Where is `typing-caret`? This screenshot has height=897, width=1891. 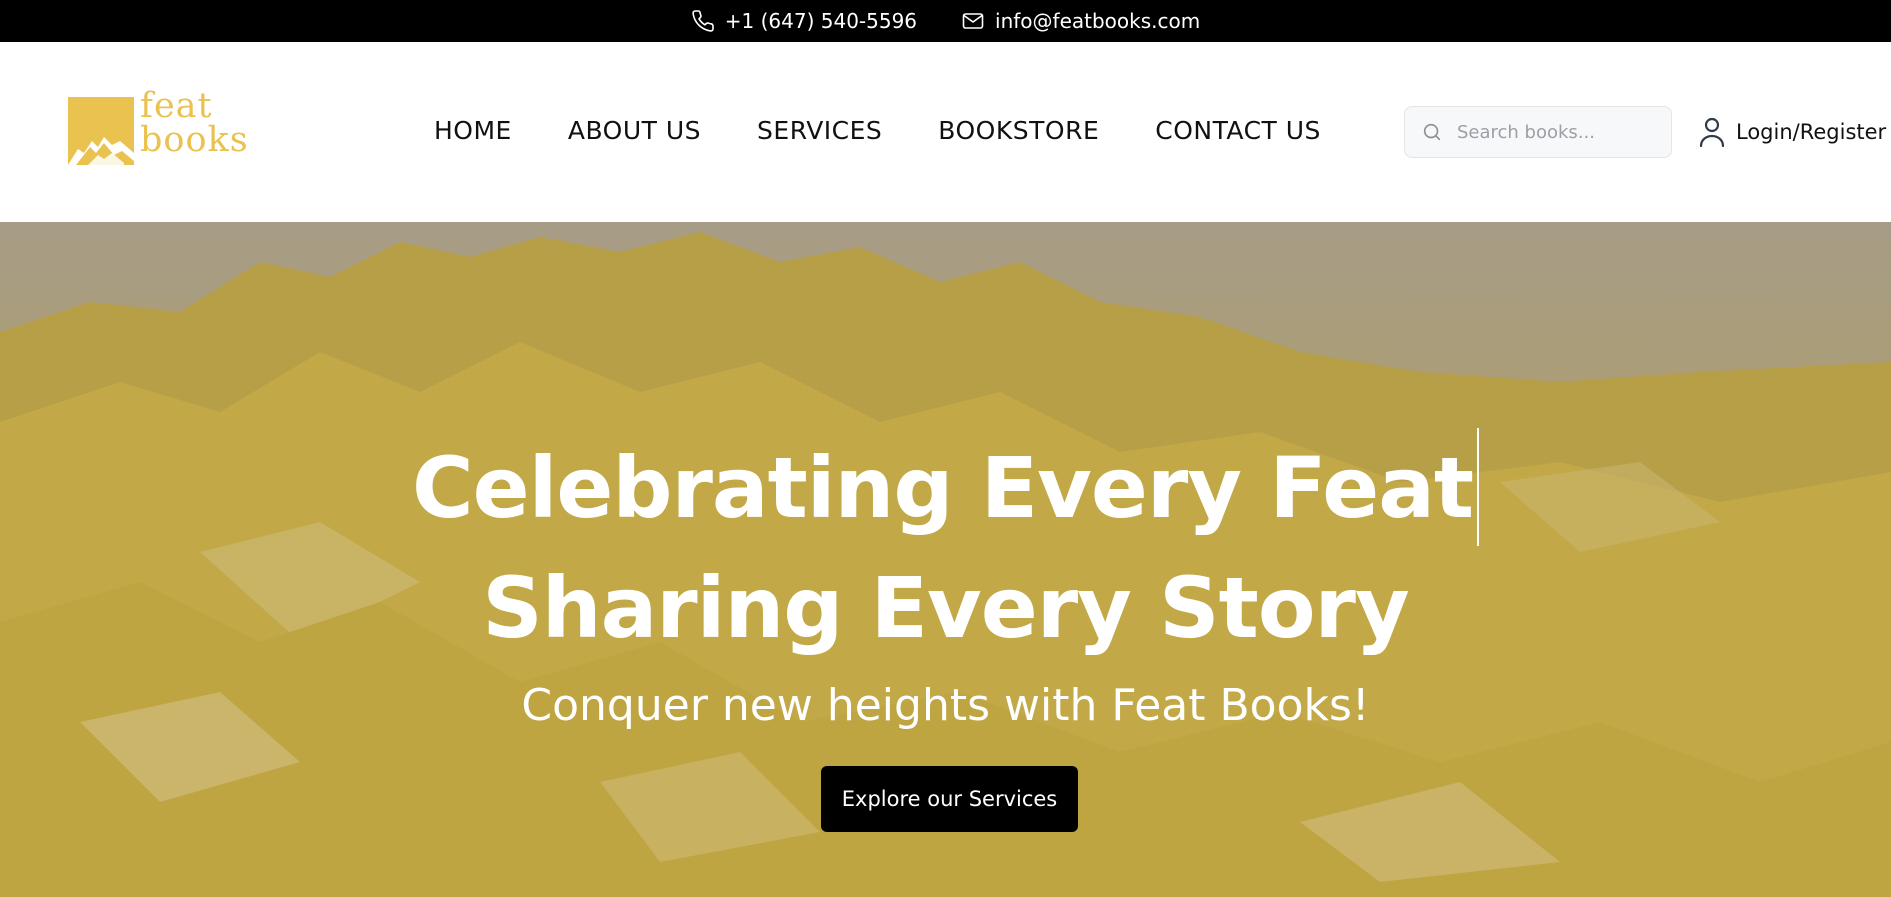
typing-caret is located at coordinates (1478, 487).